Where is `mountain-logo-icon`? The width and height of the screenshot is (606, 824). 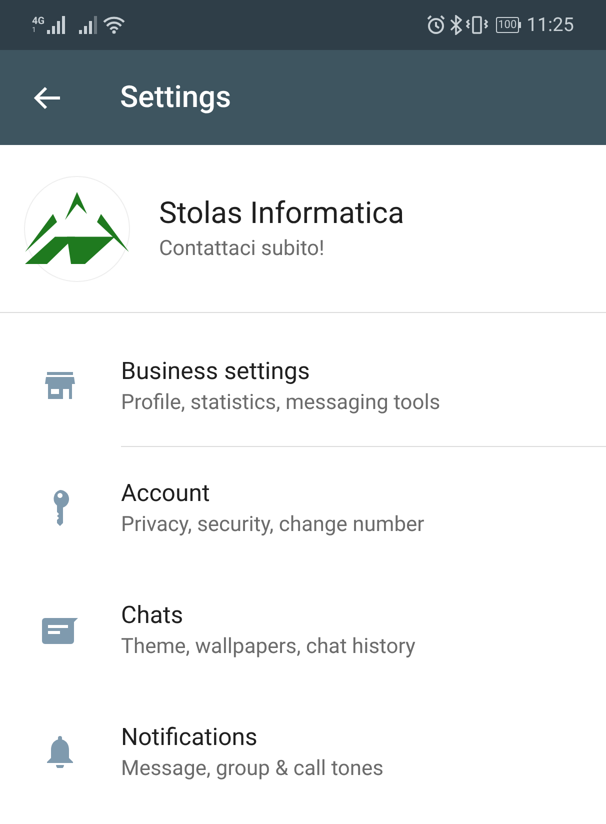
mountain-logo-icon is located at coordinates (77, 229).